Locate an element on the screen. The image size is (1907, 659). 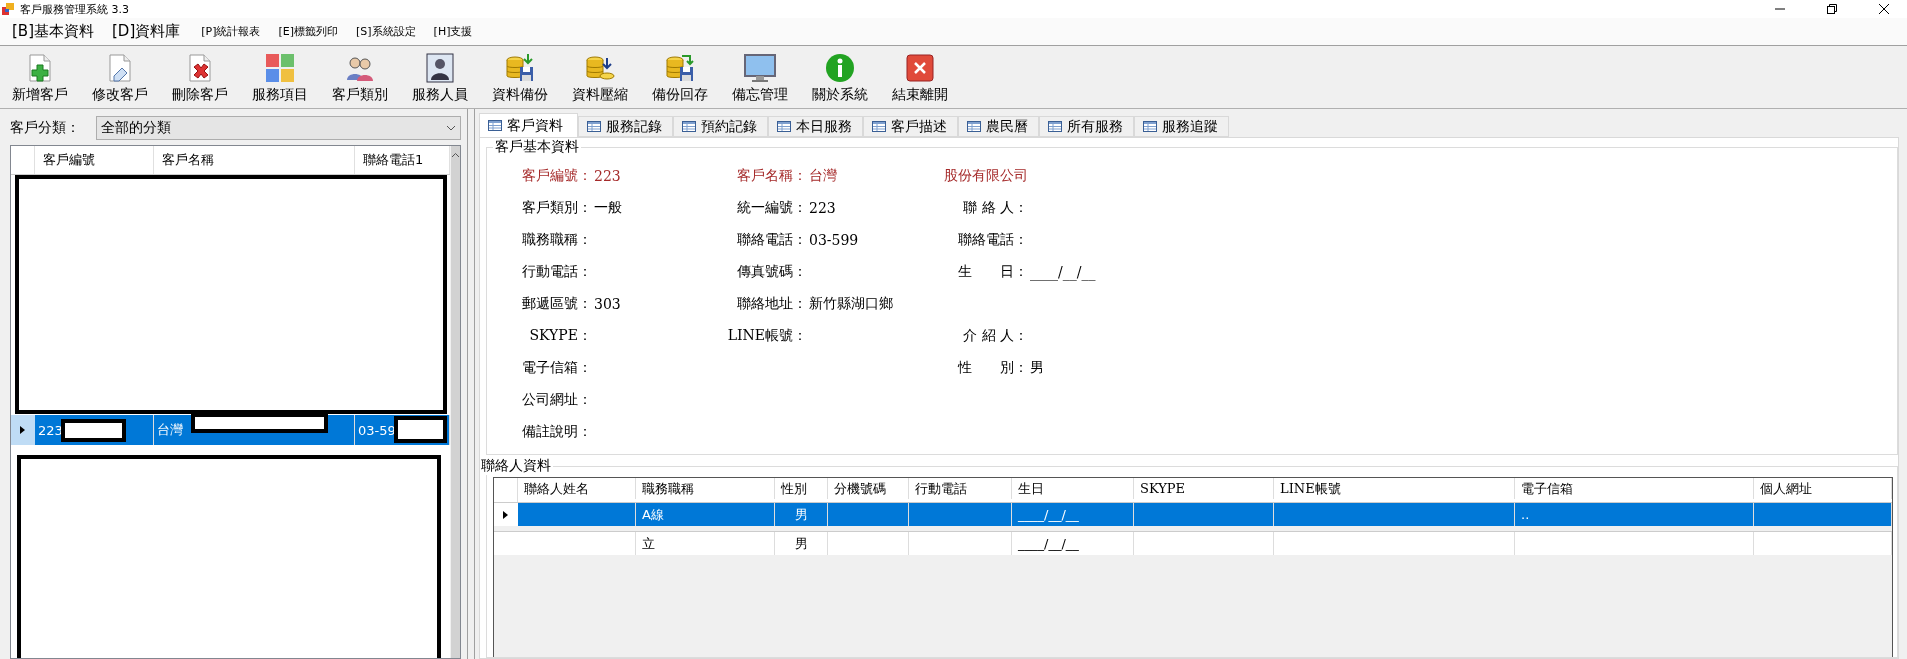
toolbar-button: 服務人員 is located at coordinates (440, 76).